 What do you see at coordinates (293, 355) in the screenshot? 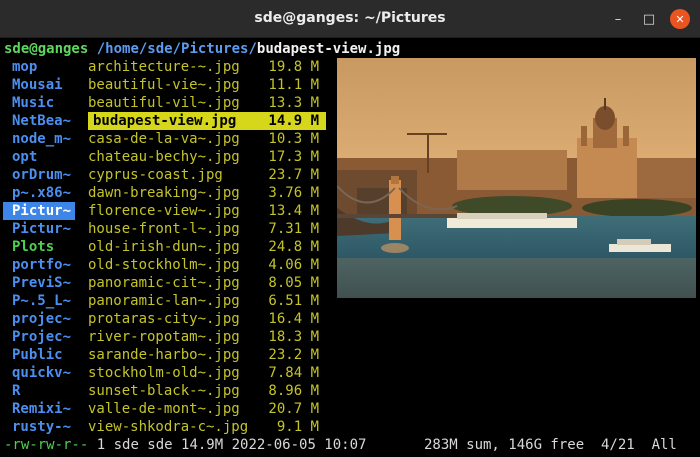
I see `file-size: 23.2 M` at bounding box center [293, 355].